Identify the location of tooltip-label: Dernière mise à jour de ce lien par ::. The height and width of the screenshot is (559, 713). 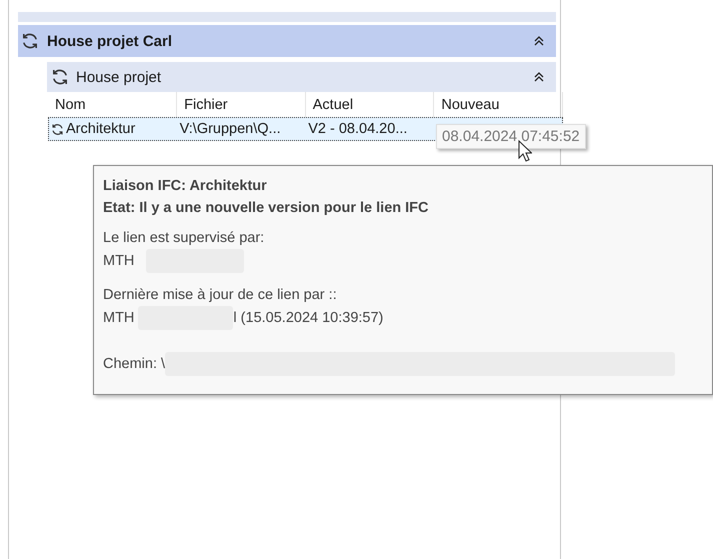
(220, 295).